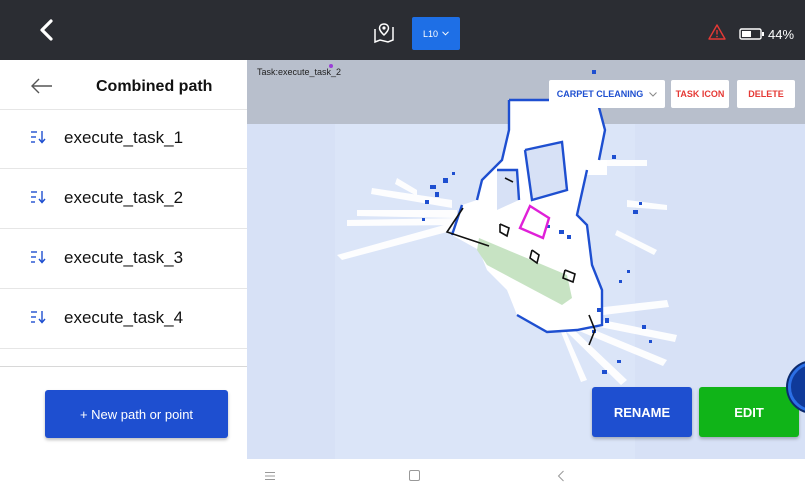 The image size is (805, 494). Describe the element at coordinates (749, 412) in the screenshot. I see `edit-button: EDIT` at that location.